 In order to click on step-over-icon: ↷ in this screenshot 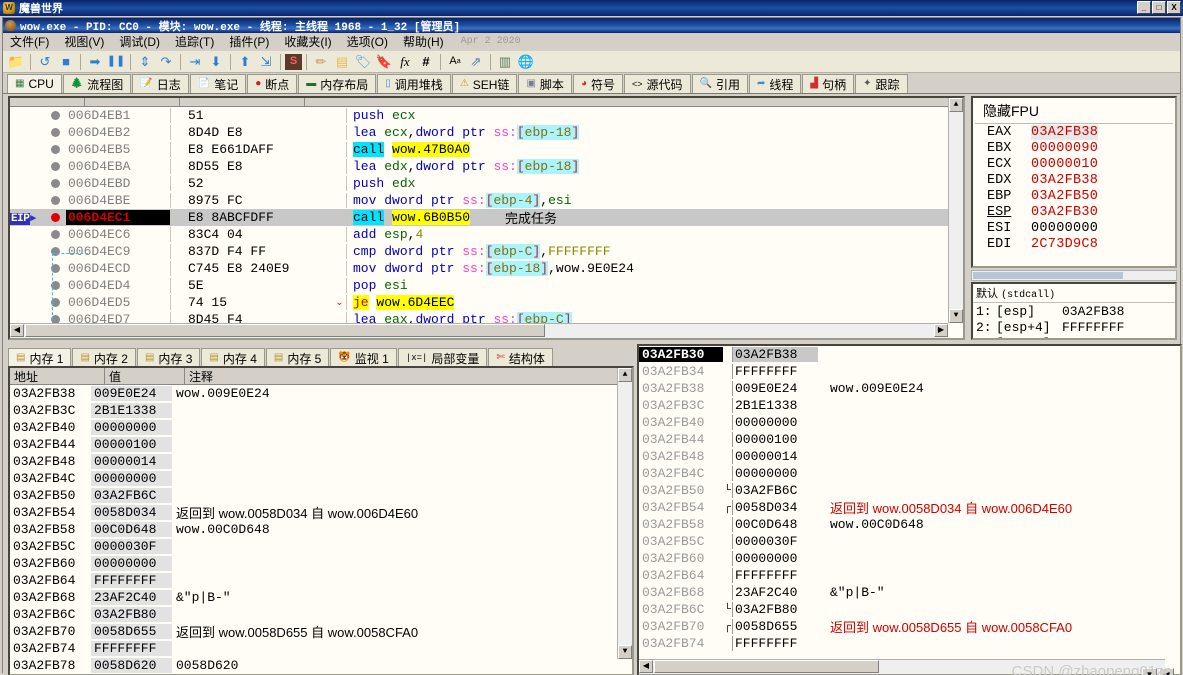, I will do `click(166, 61)`.